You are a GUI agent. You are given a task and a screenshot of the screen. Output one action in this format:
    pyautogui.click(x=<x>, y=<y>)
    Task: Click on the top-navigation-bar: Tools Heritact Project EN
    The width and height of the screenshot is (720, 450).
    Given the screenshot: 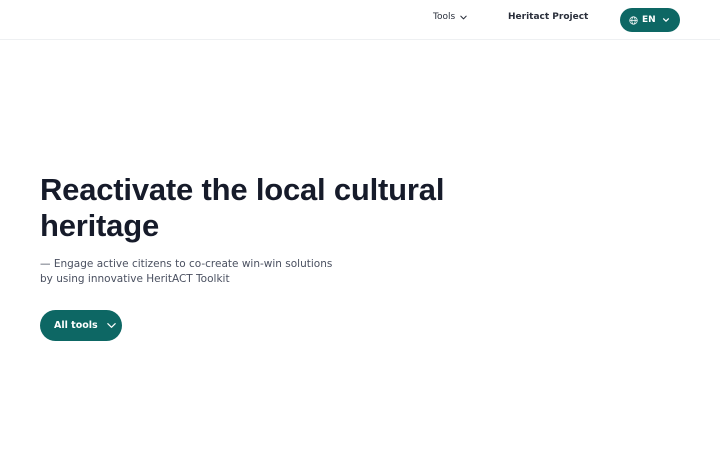 What is the action you would take?
    pyautogui.click(x=360, y=20)
    